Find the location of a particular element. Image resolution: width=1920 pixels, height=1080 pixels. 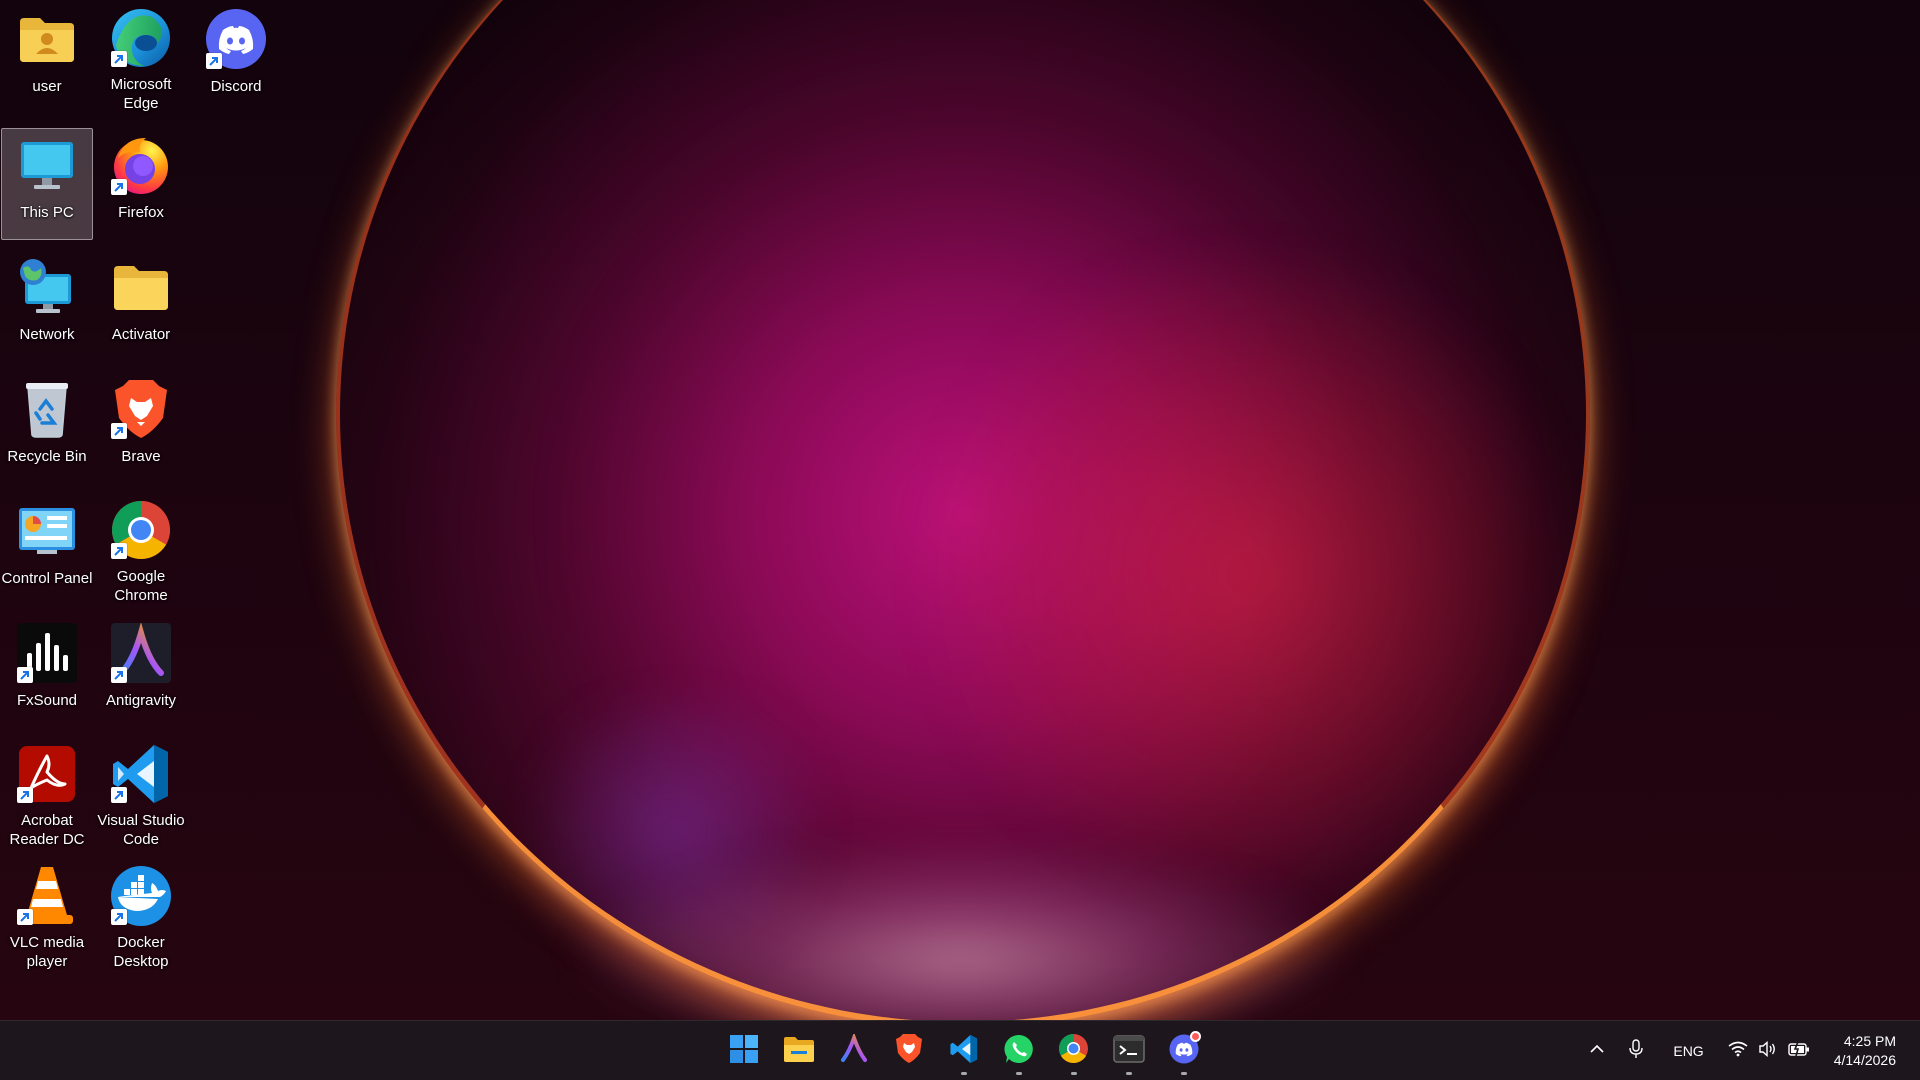

desktop-icon-acrobat-reader-dc: Acrobat Reader DC is located at coordinates (47, 794).